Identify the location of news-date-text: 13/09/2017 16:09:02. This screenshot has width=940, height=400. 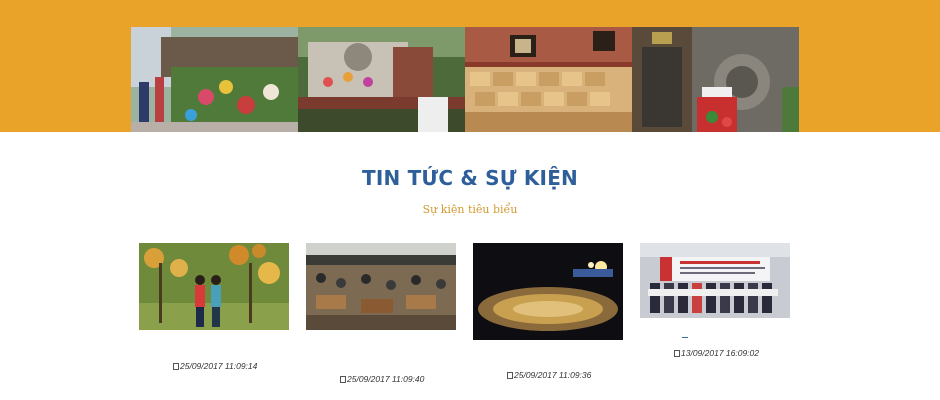
(720, 353).